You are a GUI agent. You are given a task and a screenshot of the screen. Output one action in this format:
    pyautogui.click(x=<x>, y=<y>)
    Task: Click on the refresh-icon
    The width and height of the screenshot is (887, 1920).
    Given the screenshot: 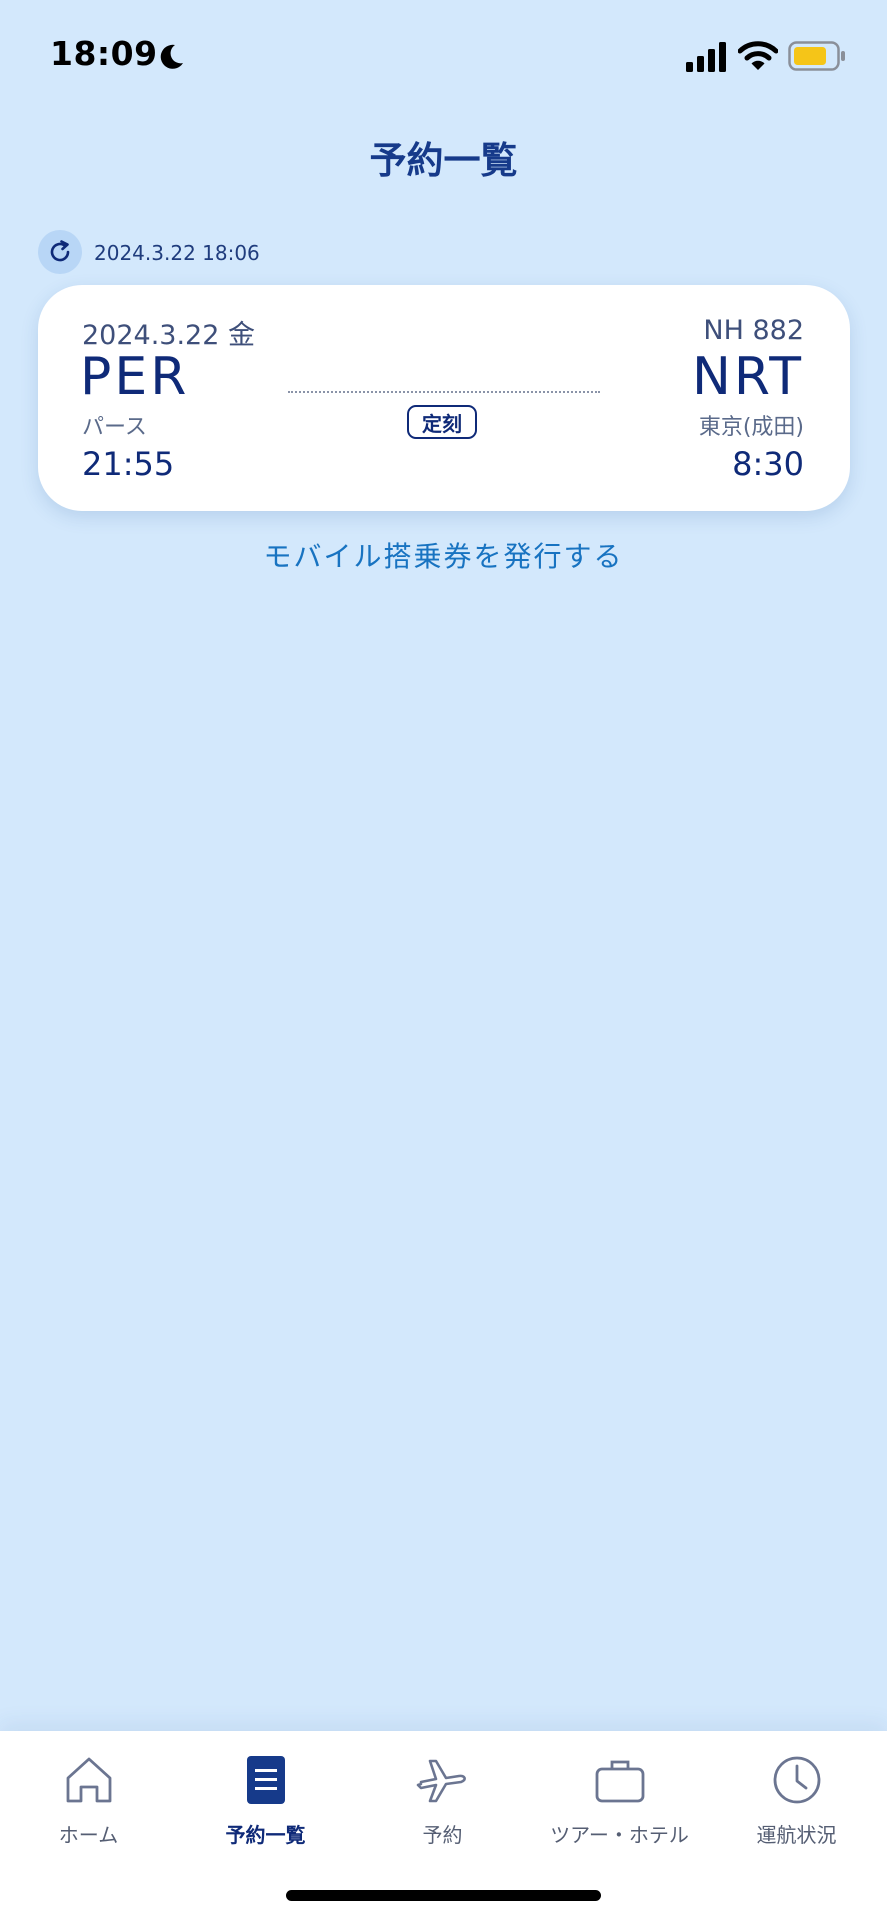 What is the action you would take?
    pyautogui.click(x=60, y=251)
    